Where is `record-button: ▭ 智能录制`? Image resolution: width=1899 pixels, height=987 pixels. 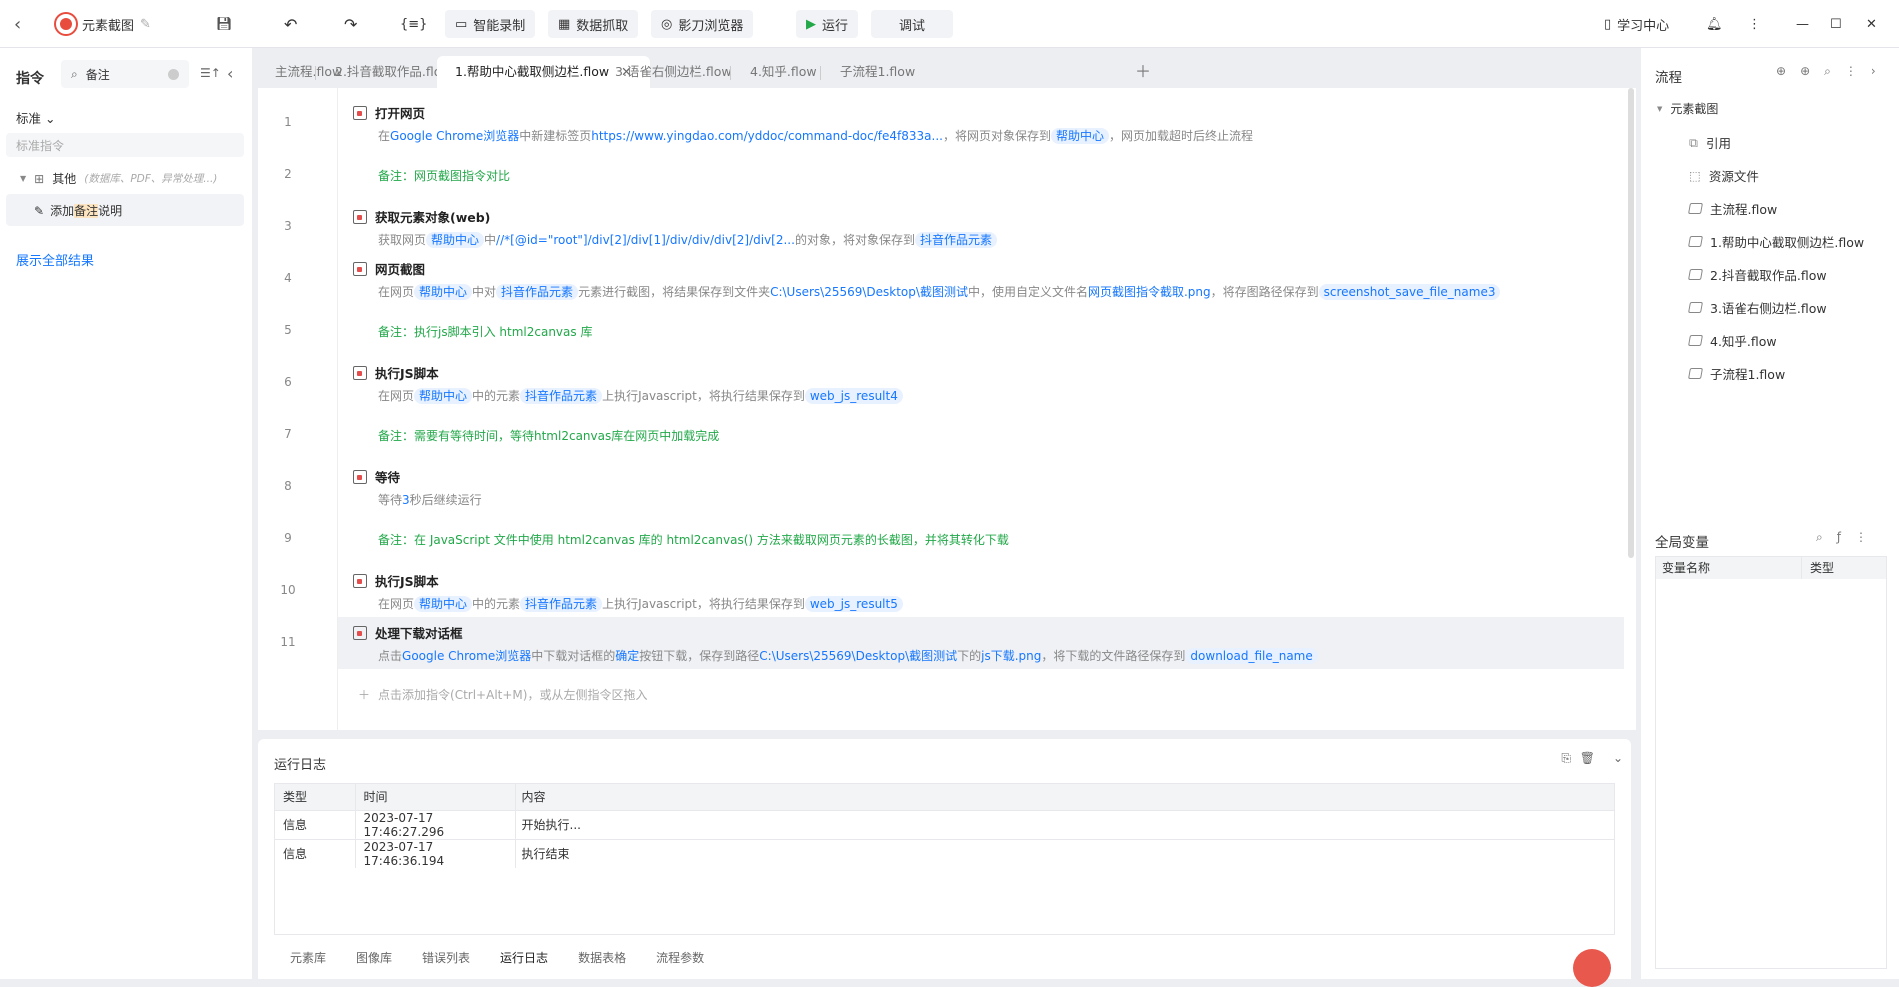
record-button: ▭ 智能录制 is located at coordinates (490, 24).